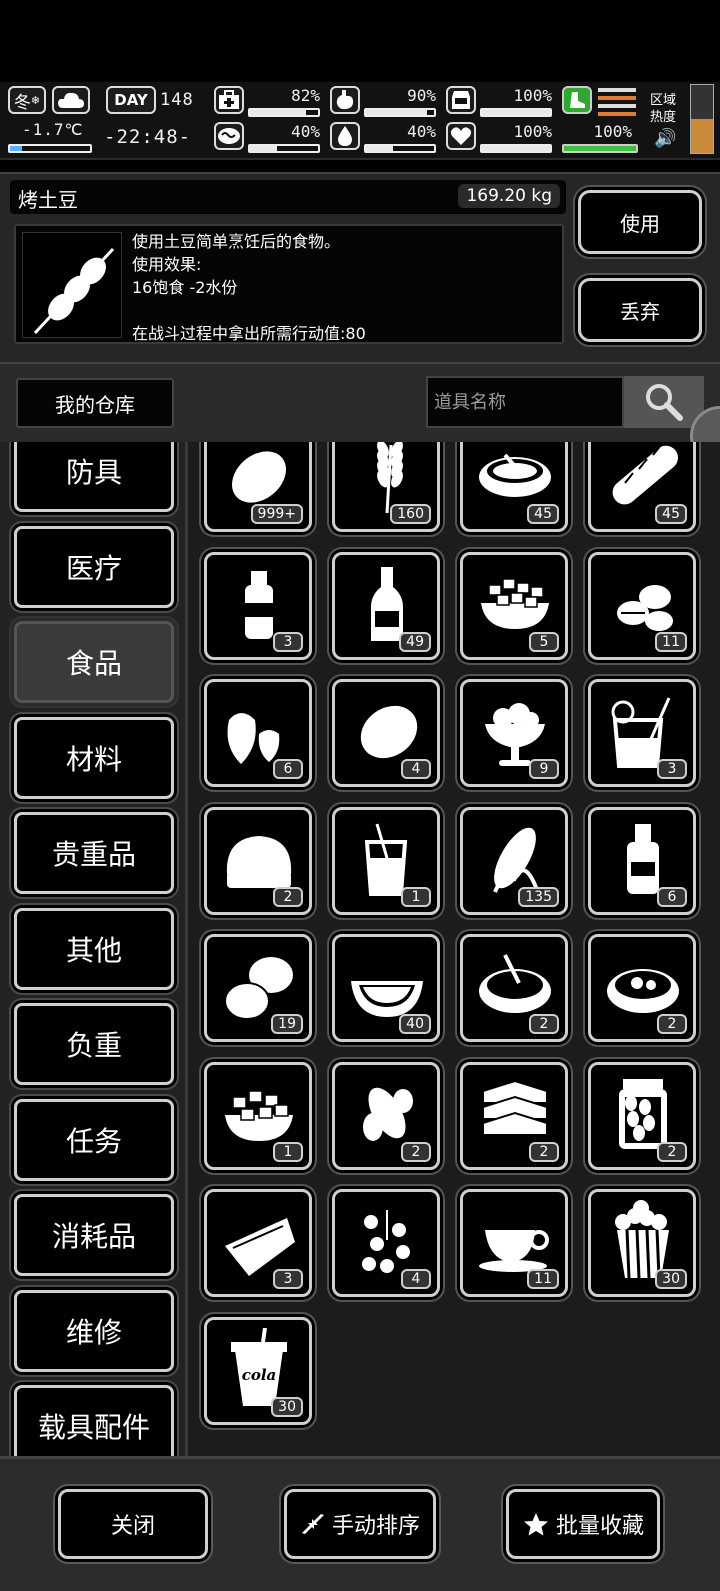 The image size is (720, 1591). What do you see at coordinates (640, 222) in the screenshot?
I see `use-button: 使用` at bounding box center [640, 222].